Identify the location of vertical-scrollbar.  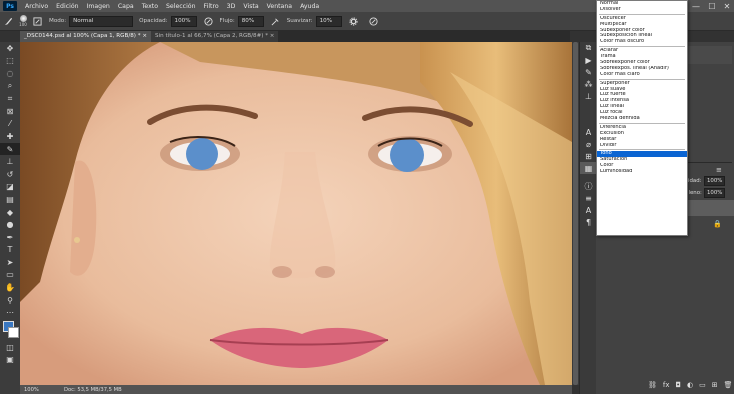
(575, 213).